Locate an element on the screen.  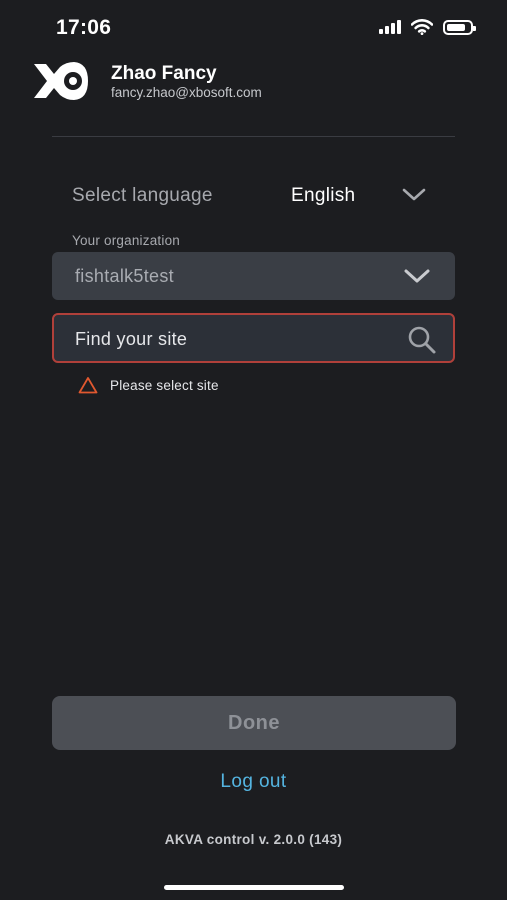
organization-label: Your organization is located at coordinates (126, 240).